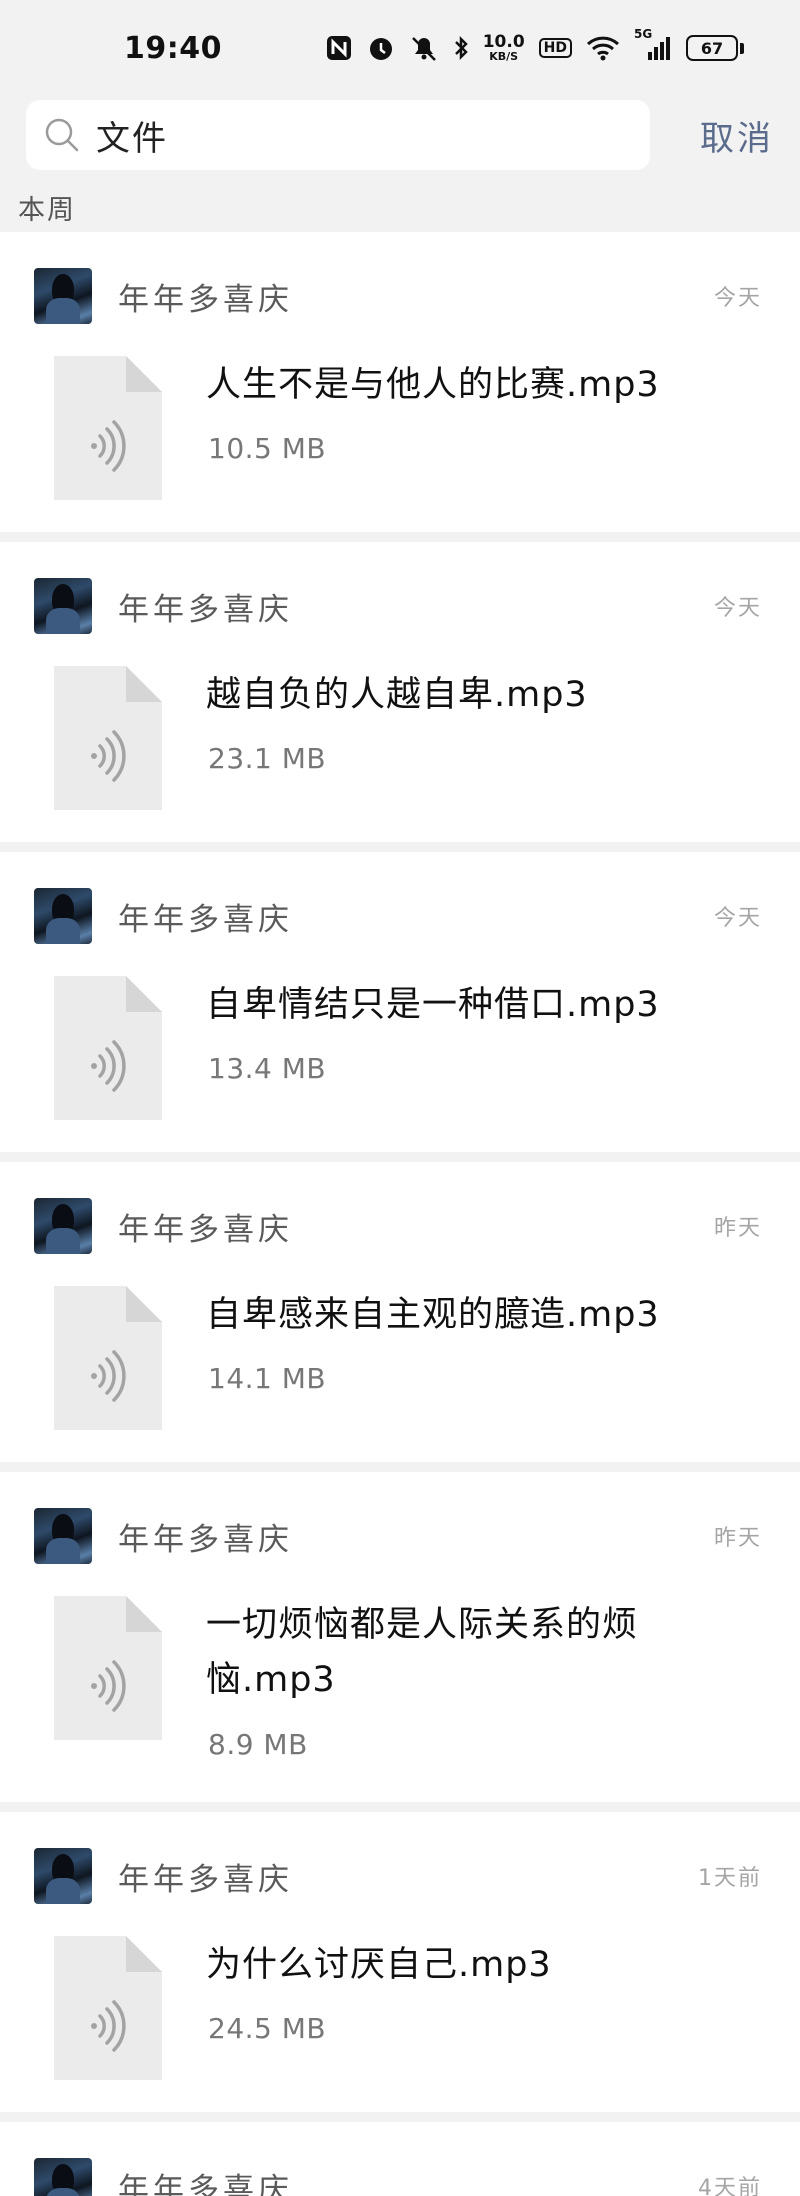  Describe the element at coordinates (555, 48) in the screenshot. I see `hd-badge: HD` at that location.